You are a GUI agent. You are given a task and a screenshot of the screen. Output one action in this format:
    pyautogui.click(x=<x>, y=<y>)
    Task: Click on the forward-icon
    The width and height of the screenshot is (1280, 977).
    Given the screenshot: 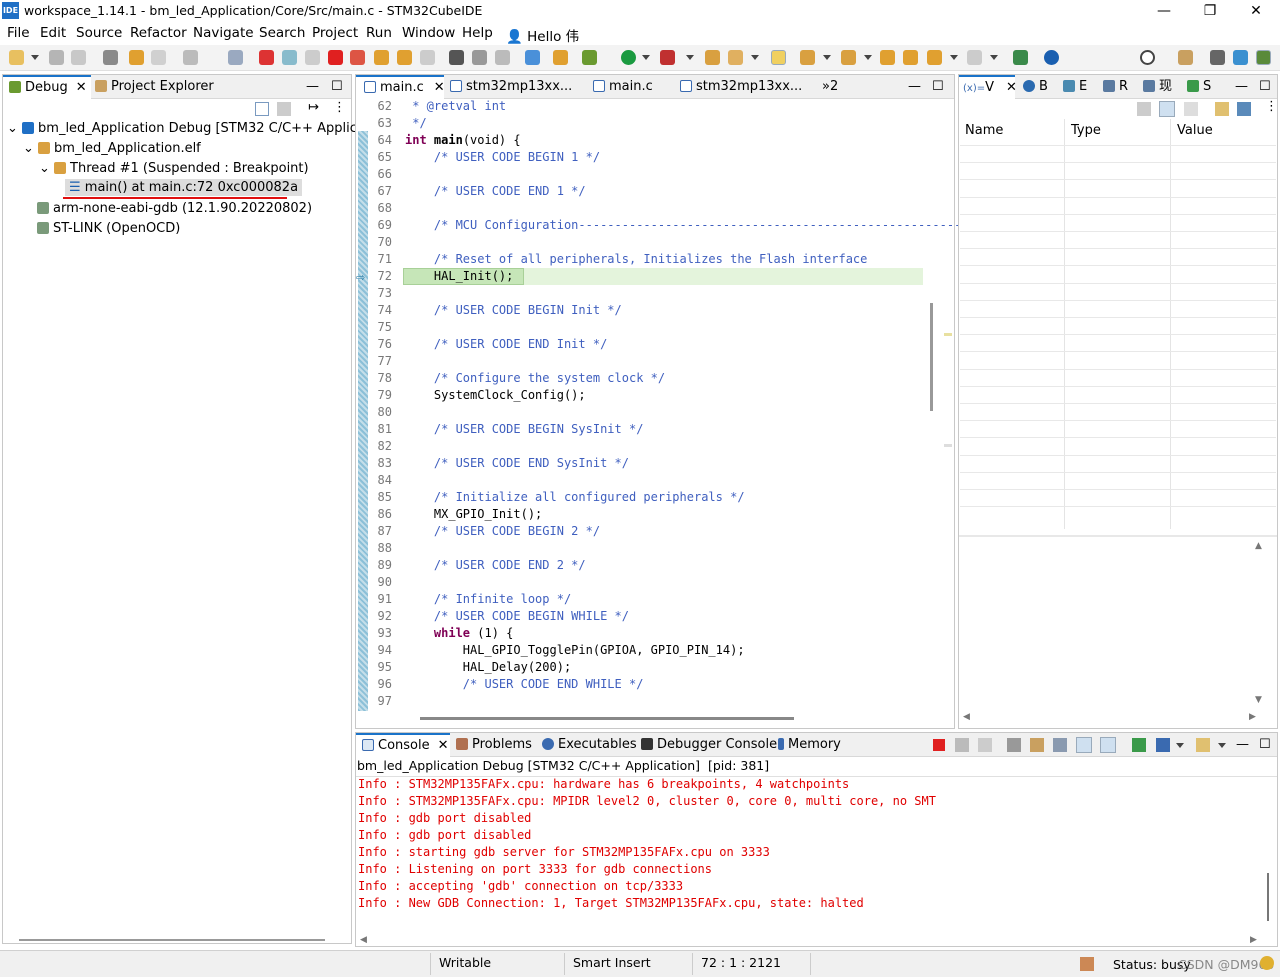 What is the action you would take?
    pyautogui.click(x=974, y=57)
    